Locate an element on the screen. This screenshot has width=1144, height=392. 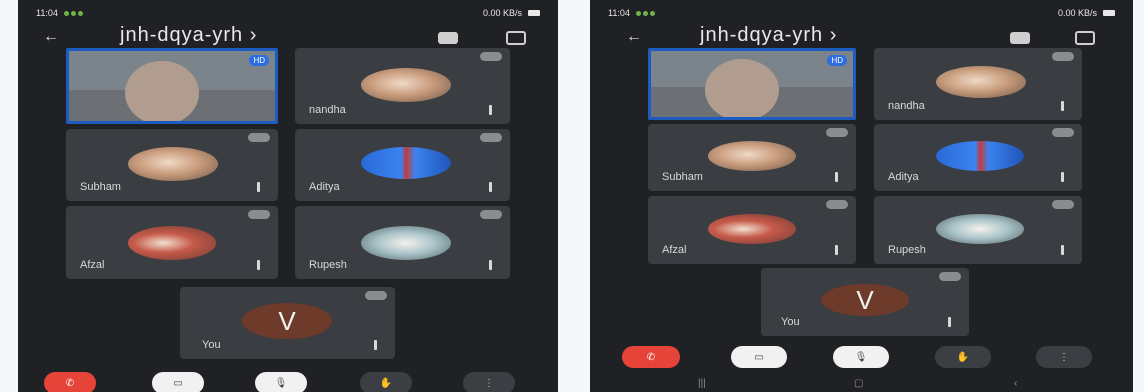
recent-apps-icon: ||| is located at coordinates (702, 383).